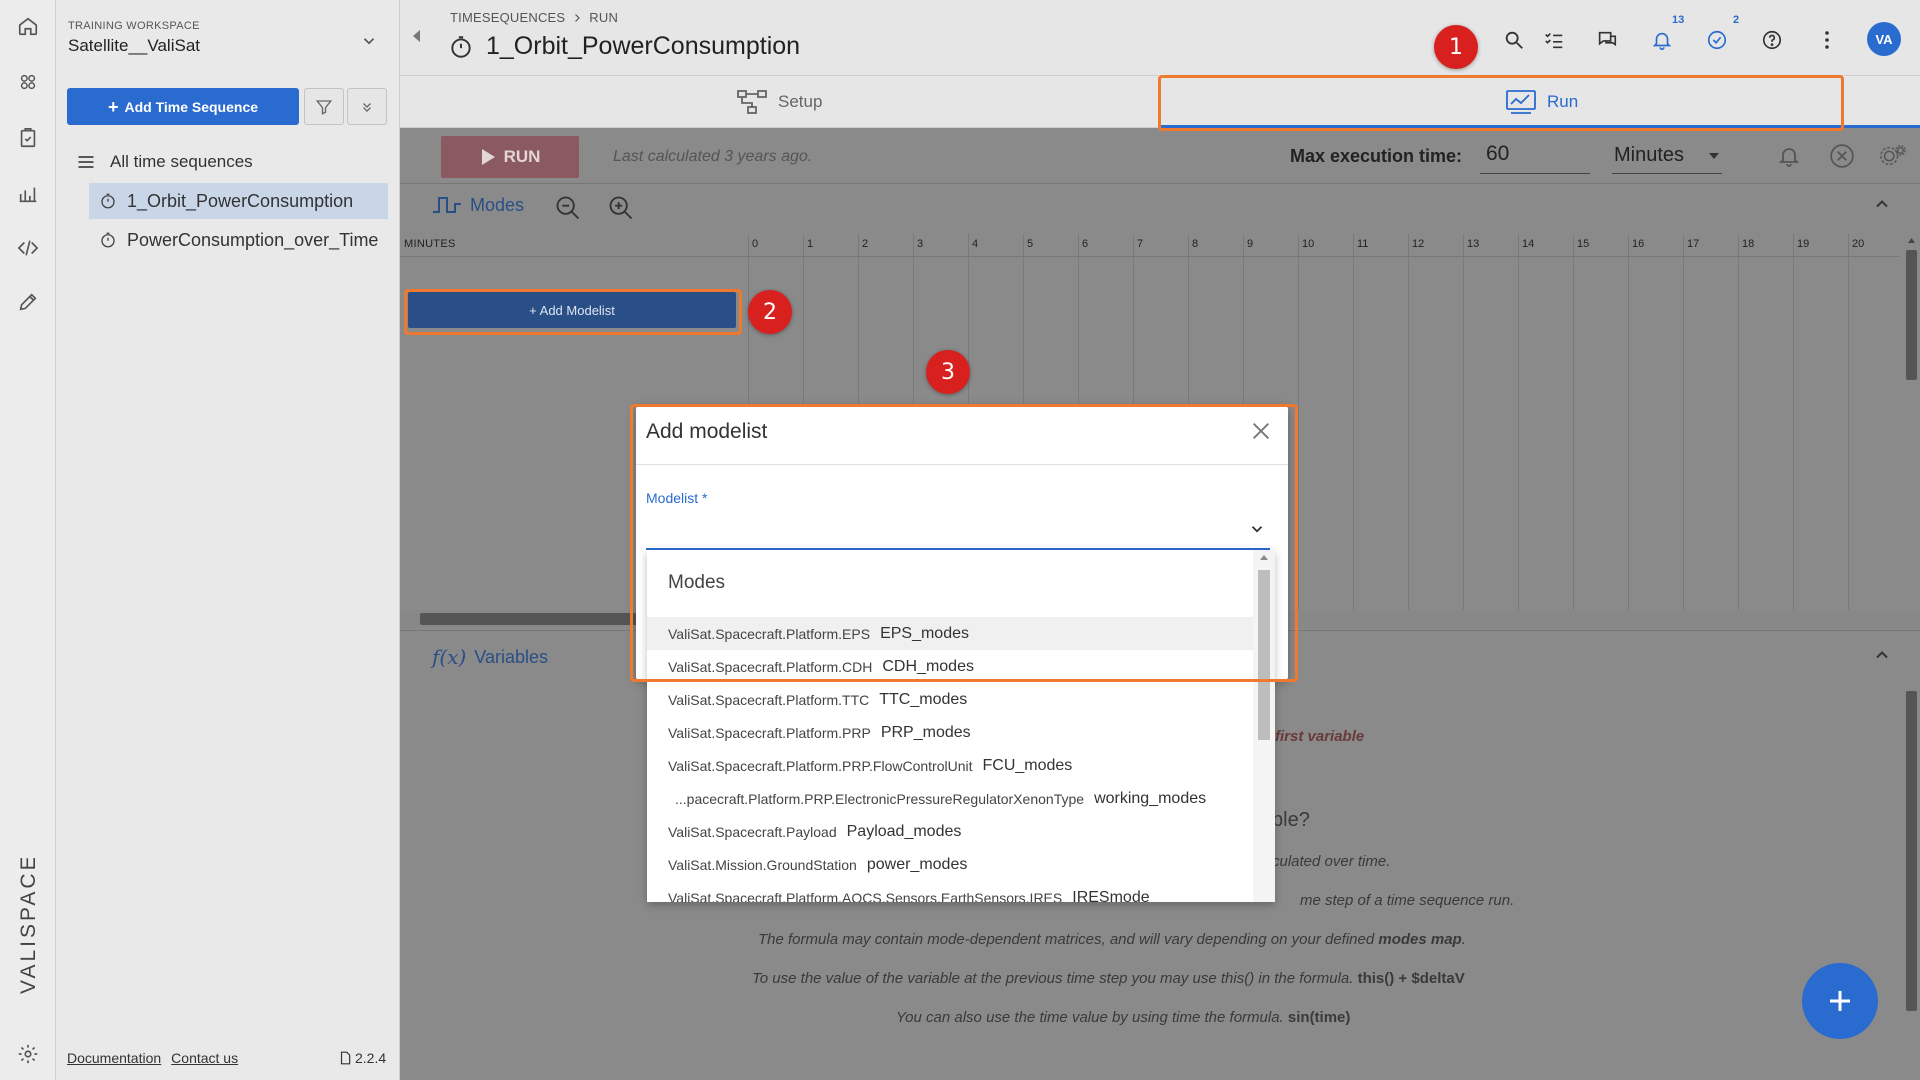  What do you see at coordinates (28, 1054) in the screenshot?
I see `settings-gear-icon` at bounding box center [28, 1054].